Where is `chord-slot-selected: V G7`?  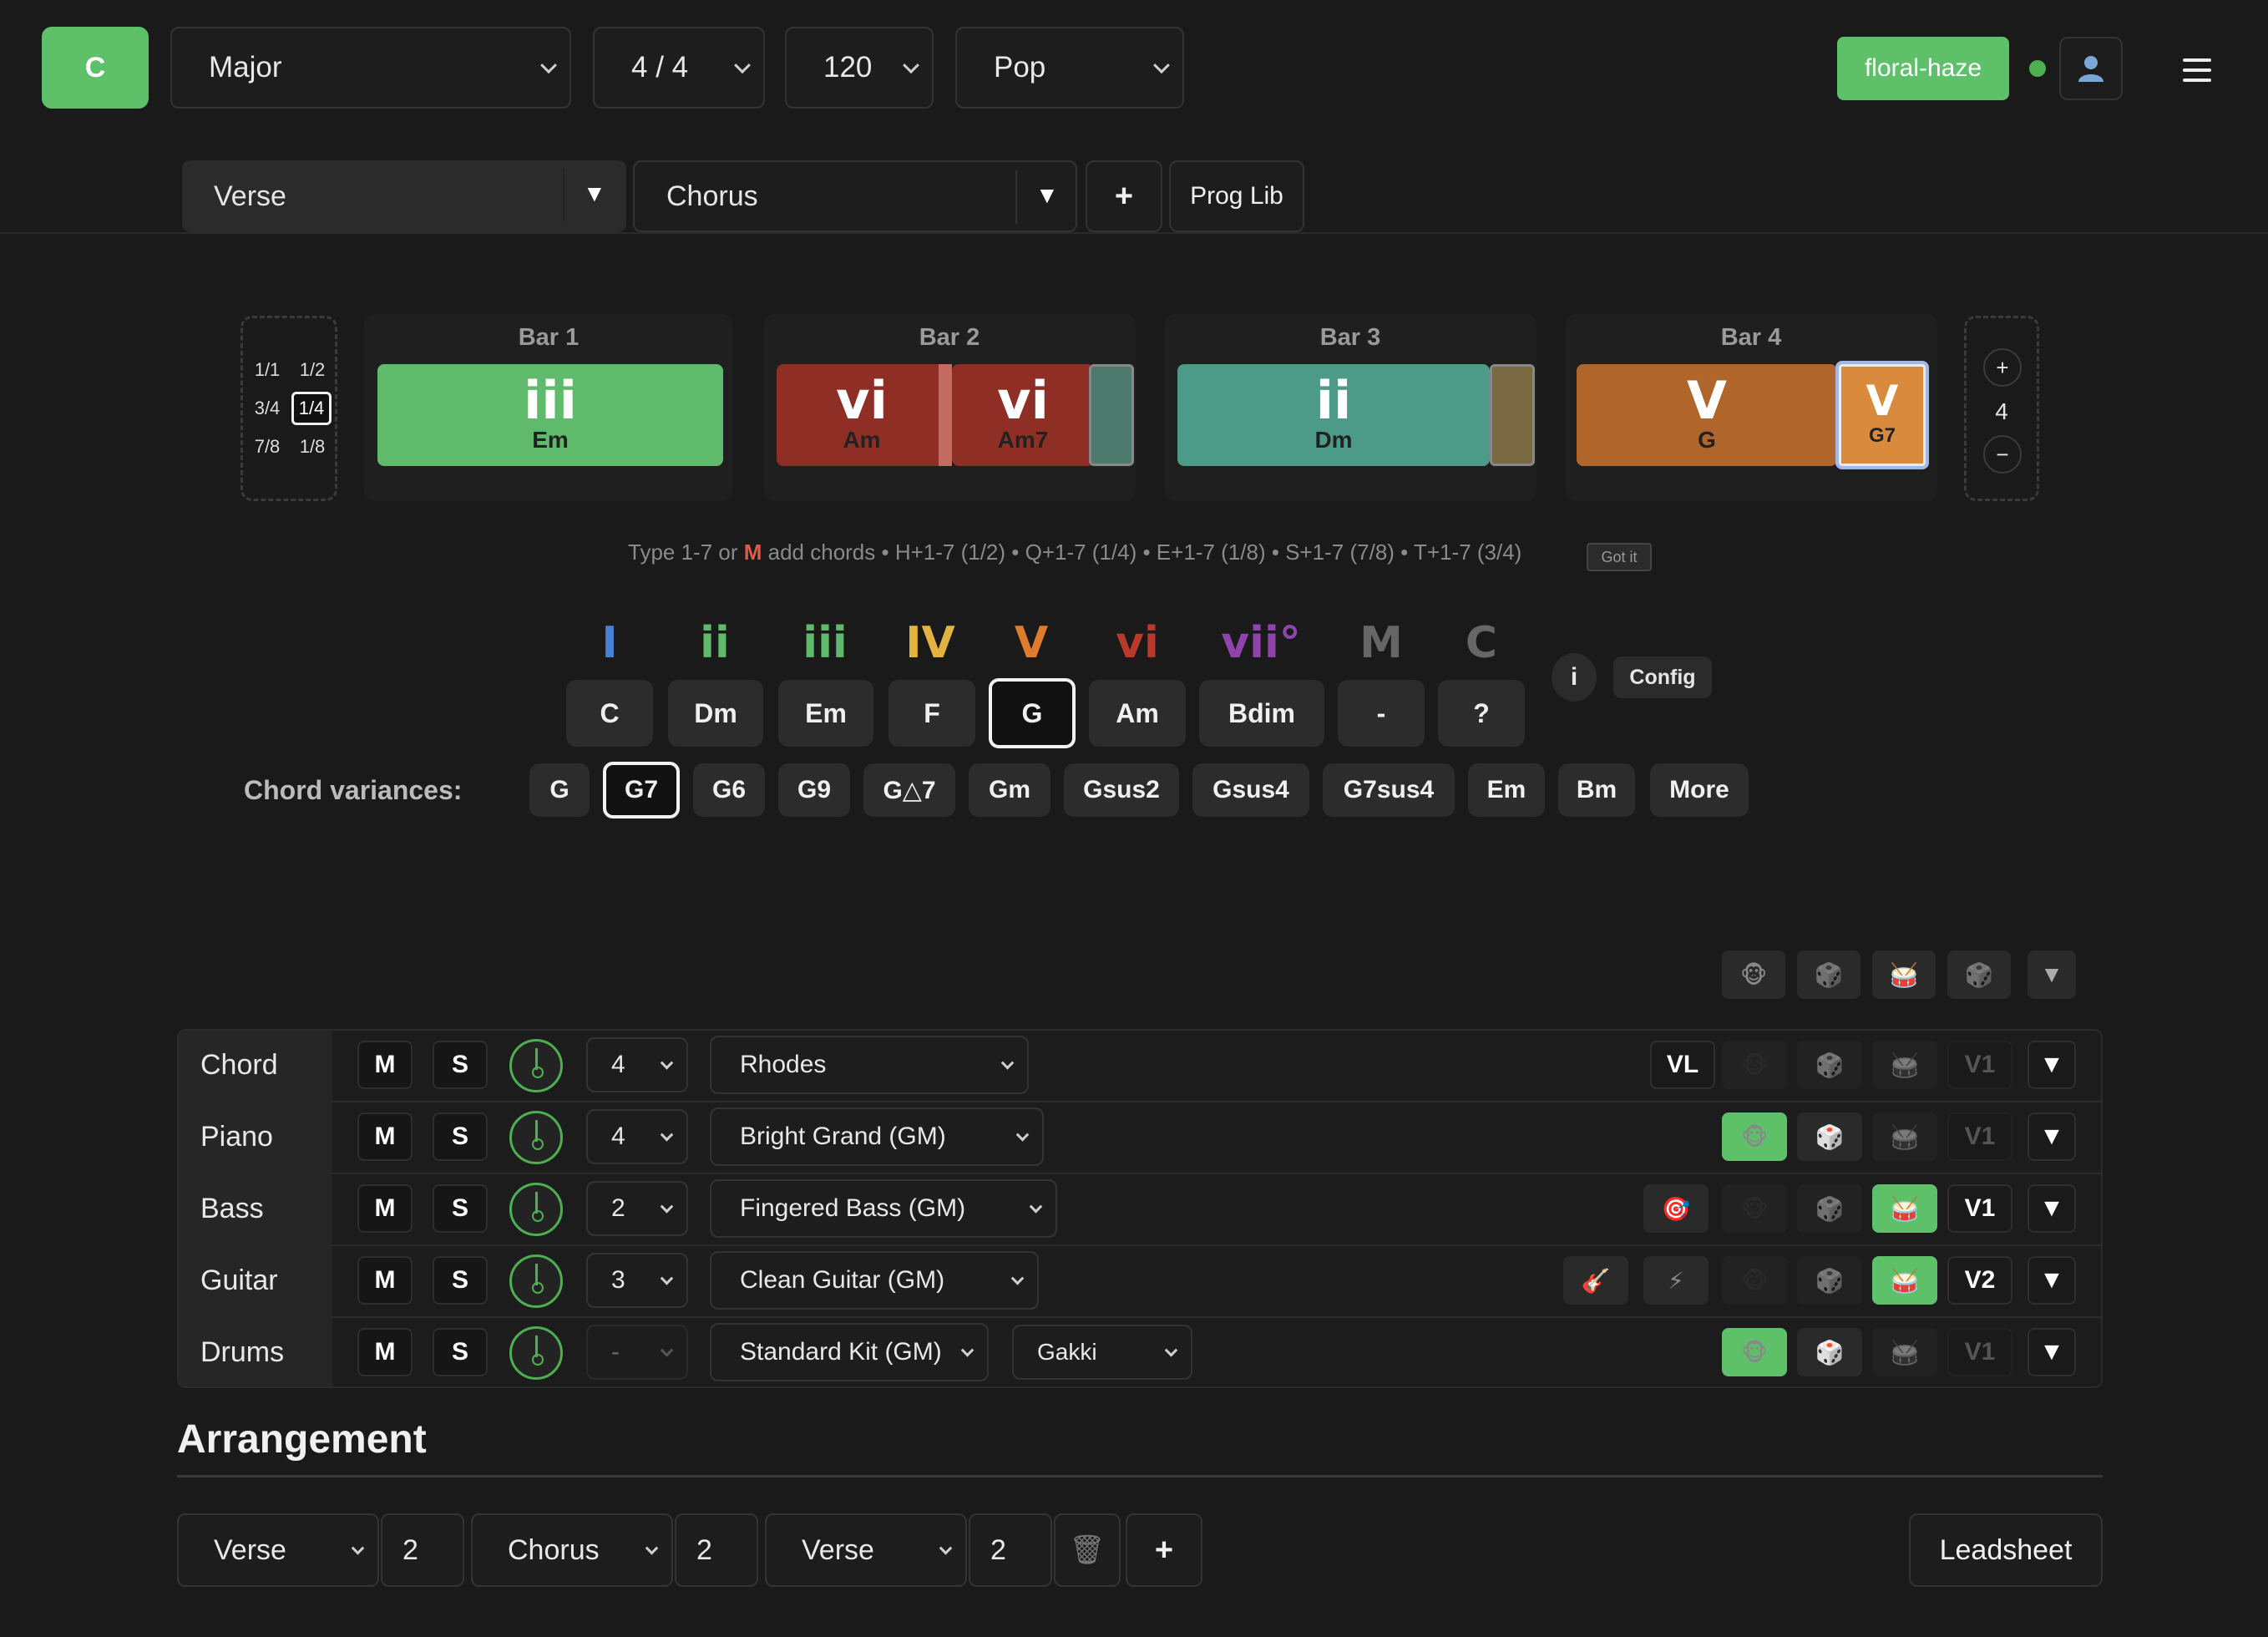
chord-slot-selected: V G7 is located at coordinates (1882, 415).